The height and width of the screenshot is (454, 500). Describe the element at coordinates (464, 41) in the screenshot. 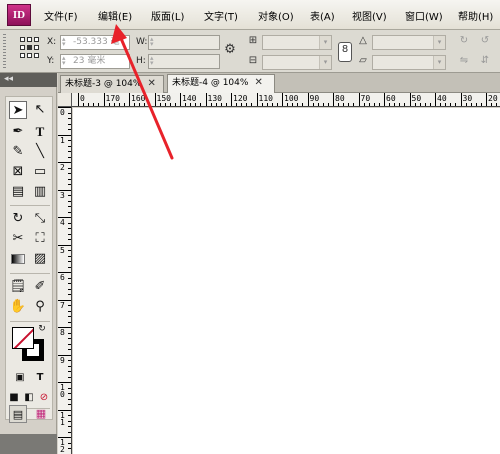

I see `rotate-cw-icon: ↻` at that location.